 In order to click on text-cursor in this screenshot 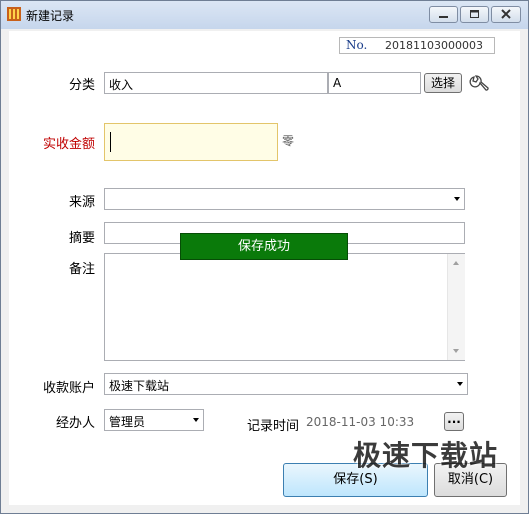, I will do `click(110, 142)`.